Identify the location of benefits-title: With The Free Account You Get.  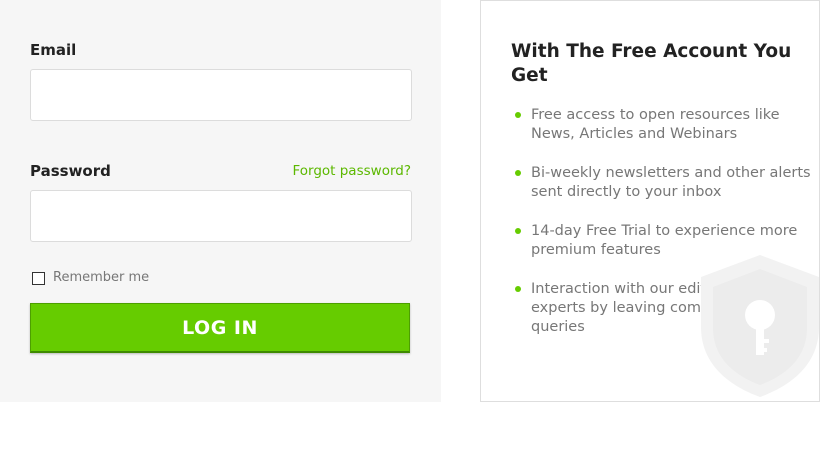
(651, 63).